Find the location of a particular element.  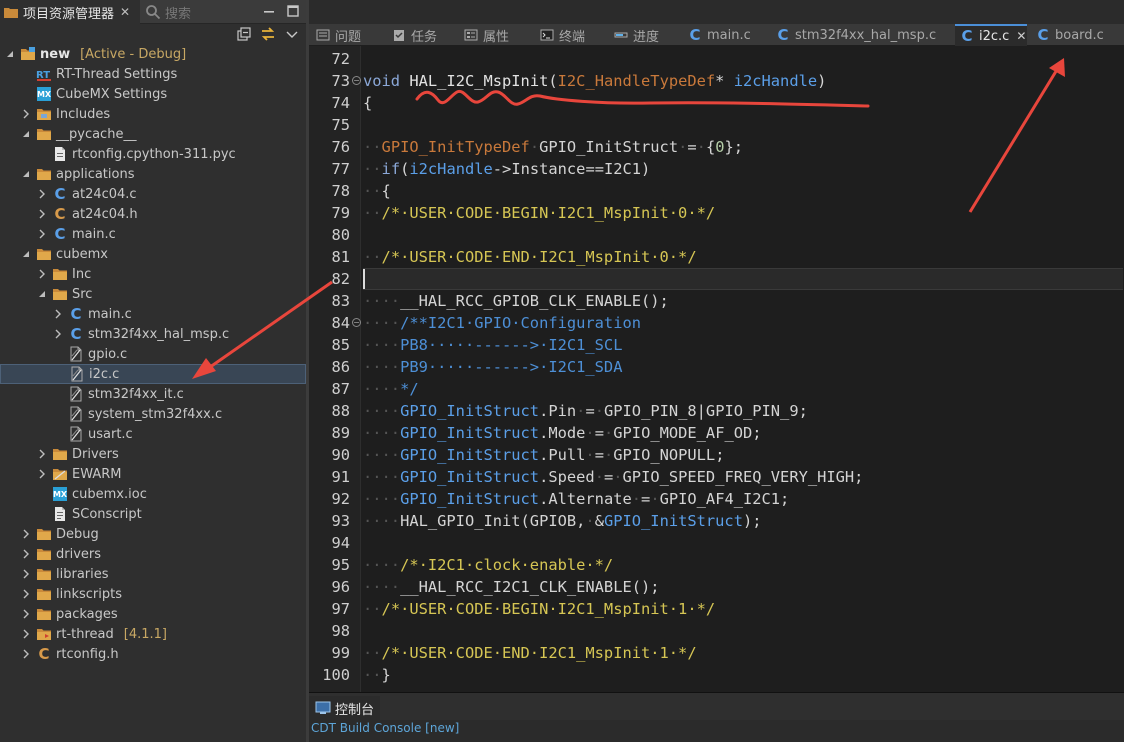

code-line: ····/*·I2C1·clock·enable·*/ is located at coordinates (743, 565).